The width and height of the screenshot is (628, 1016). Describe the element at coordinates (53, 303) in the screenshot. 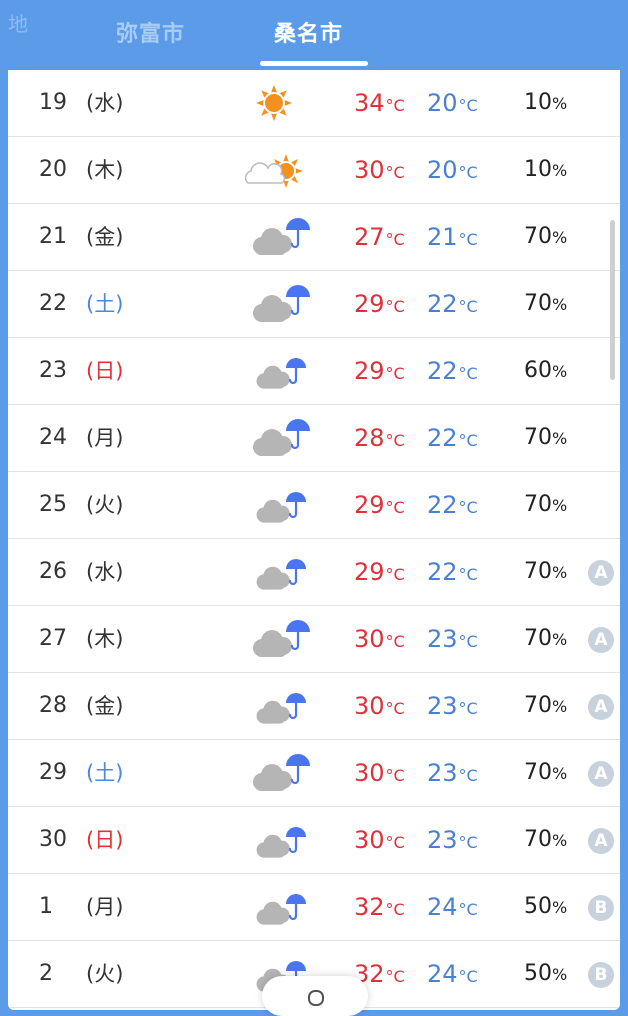

I see `day-number: 22` at that location.